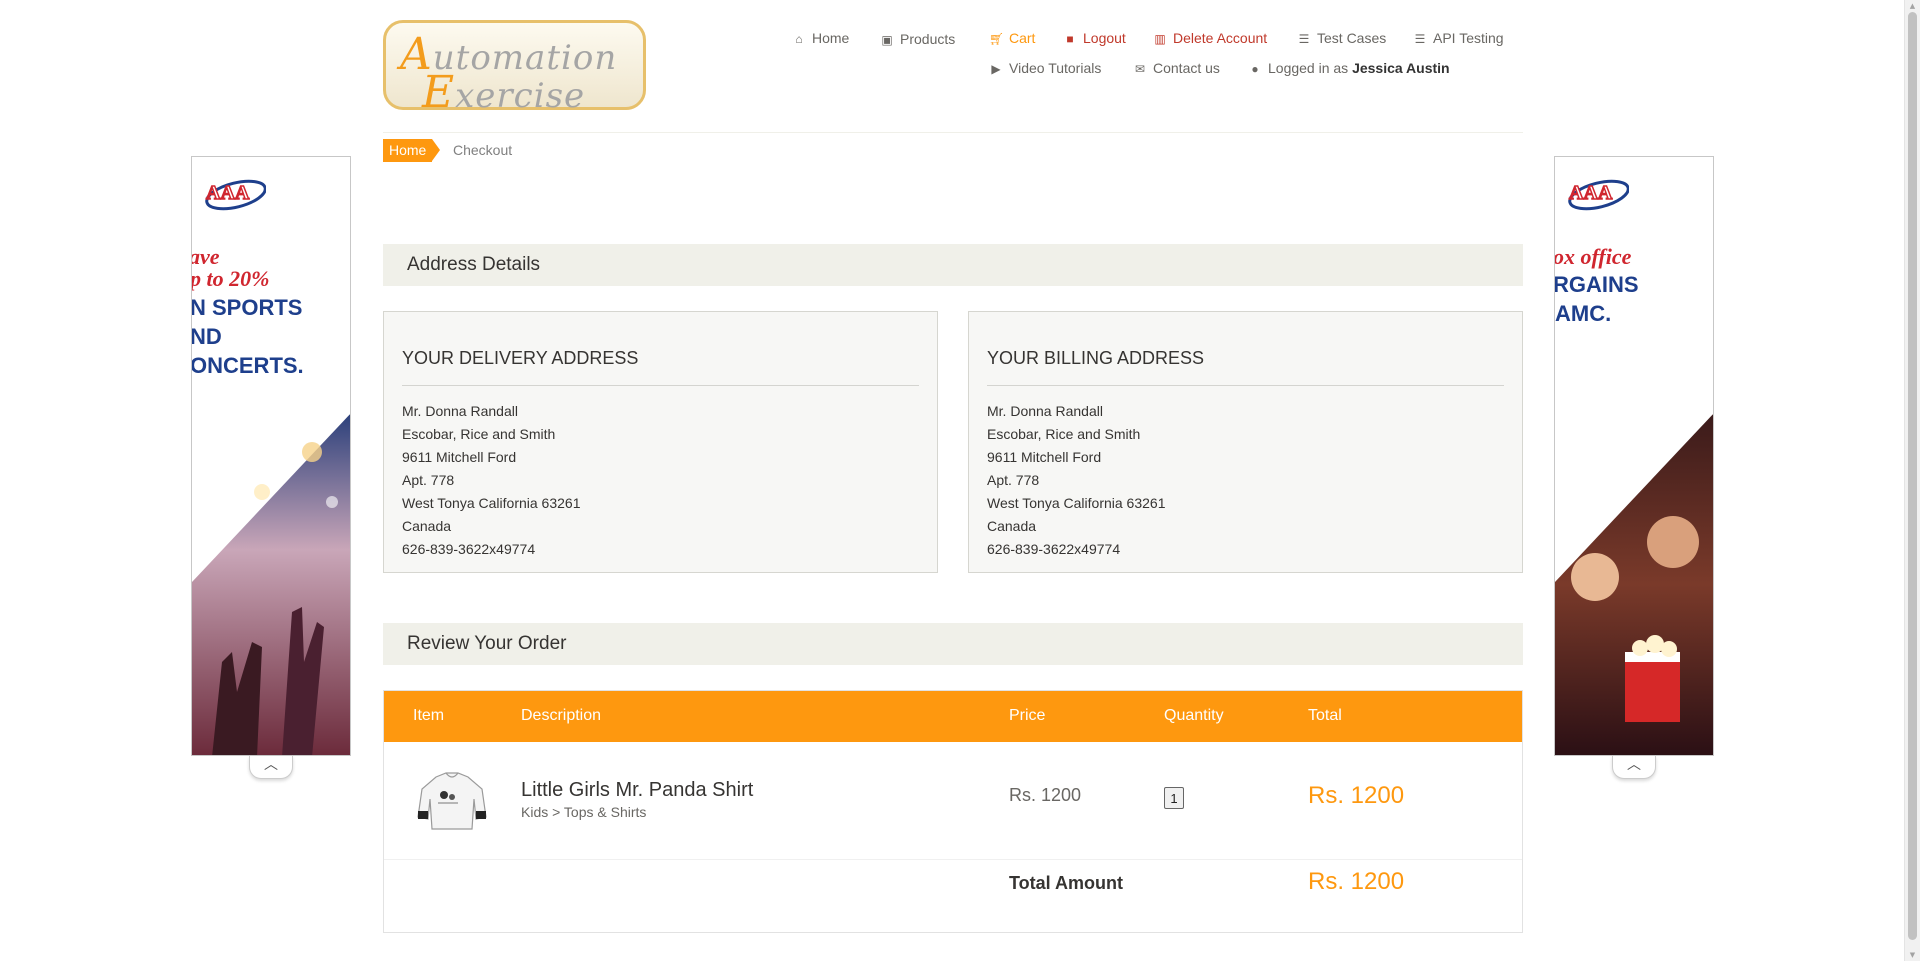 This screenshot has width=1920, height=961. Describe the element at coordinates (1013, 480) in the screenshot. I see `billing-address2: Apt. 778` at that location.